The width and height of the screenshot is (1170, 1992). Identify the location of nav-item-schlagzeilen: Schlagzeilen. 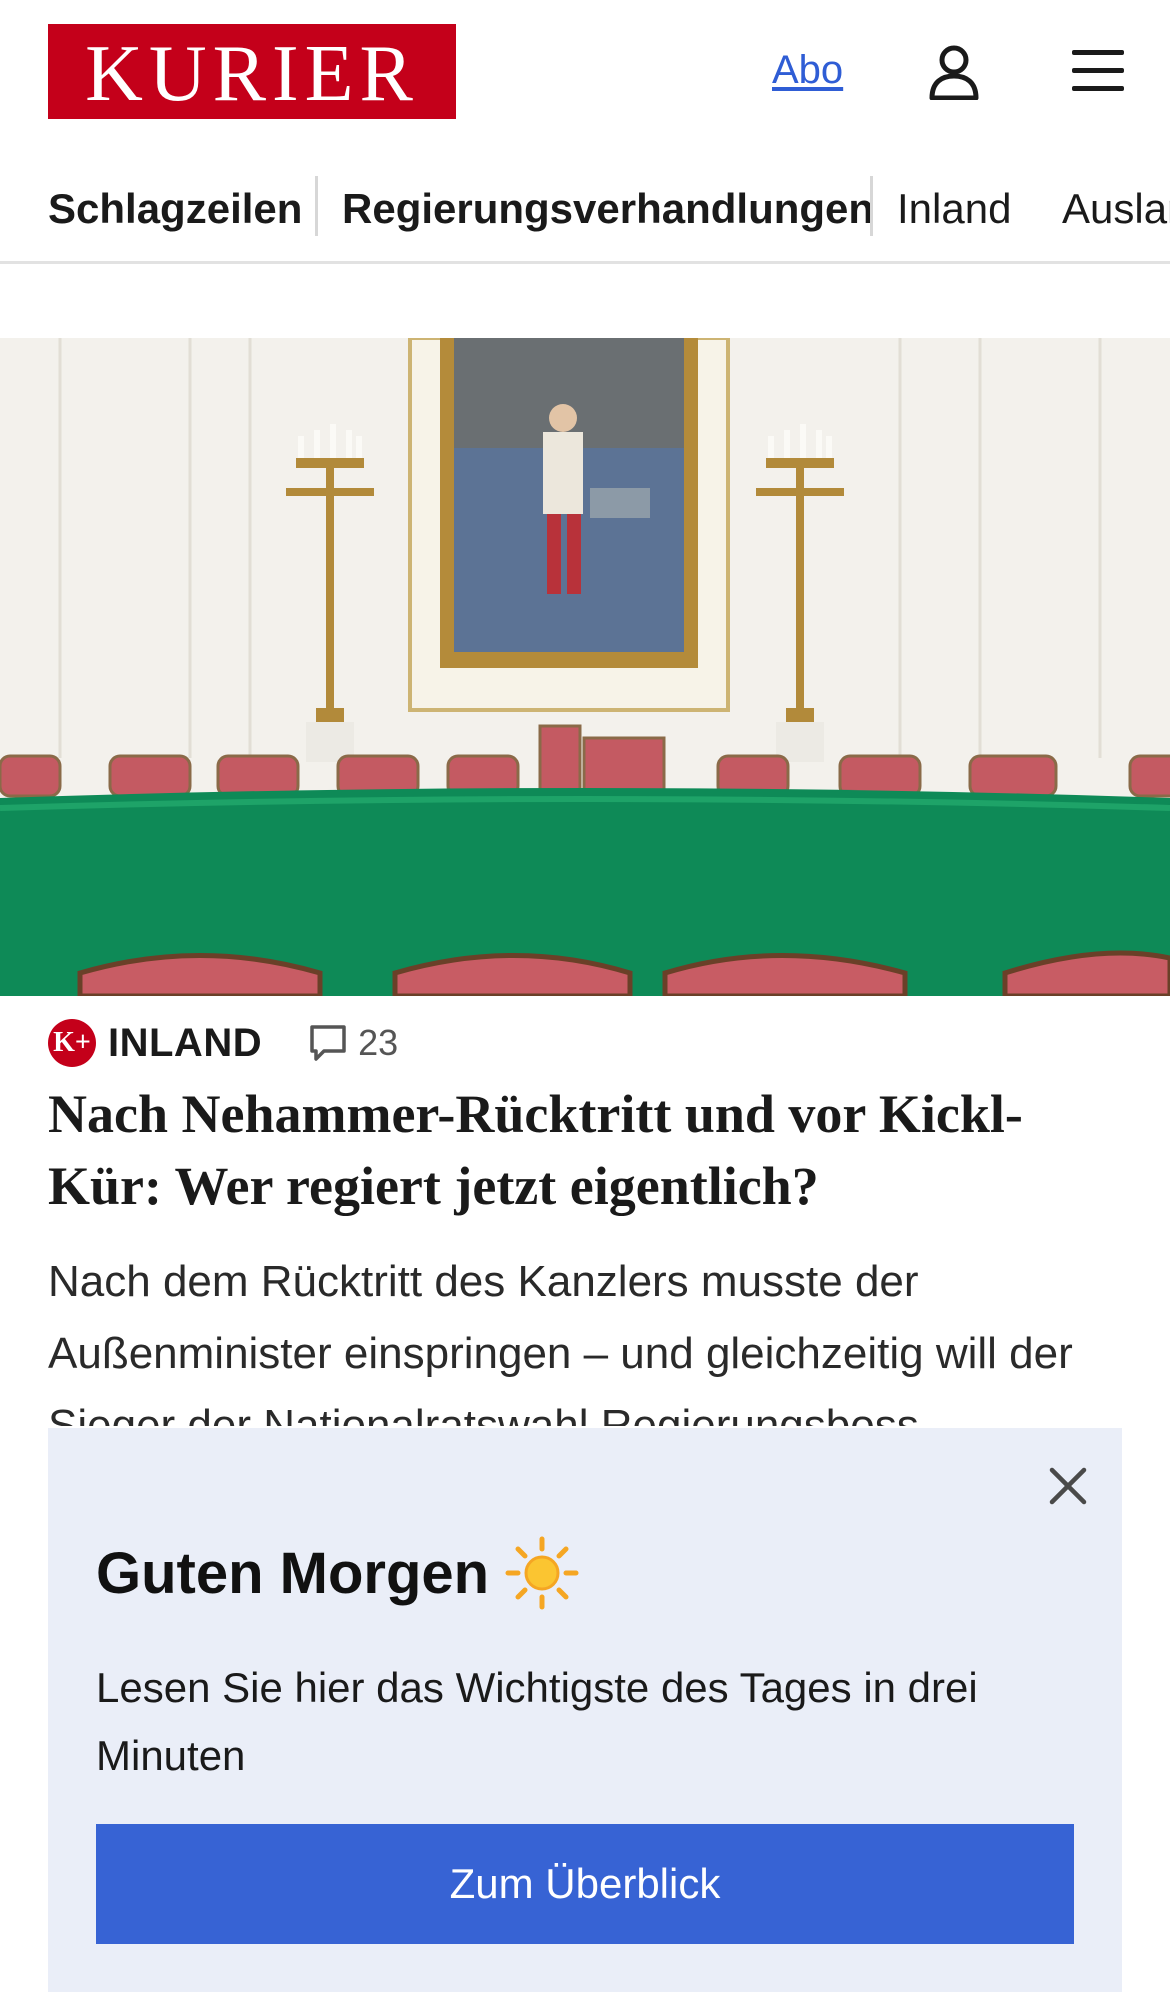
(175, 209).